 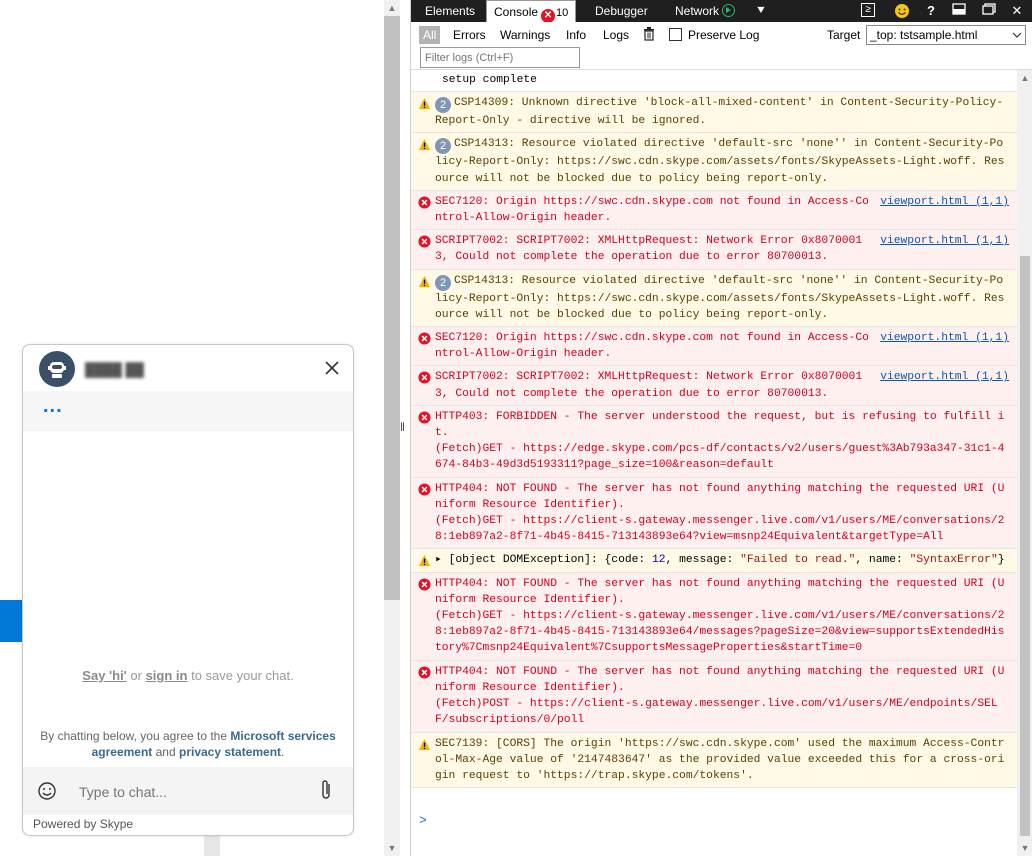 What do you see at coordinates (469, 35) in the screenshot?
I see `filter-errors: Errors` at bounding box center [469, 35].